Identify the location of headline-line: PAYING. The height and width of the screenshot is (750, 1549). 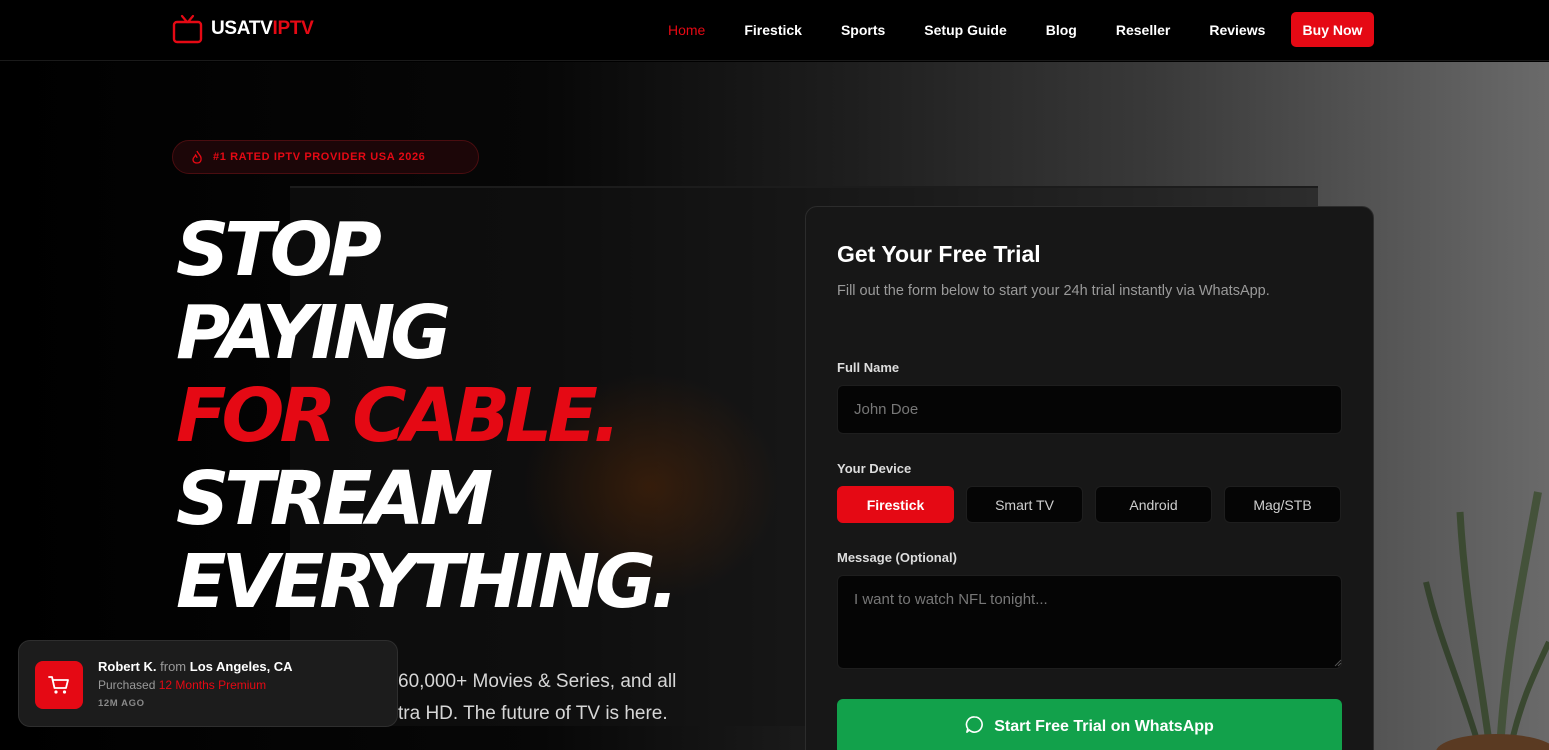
(313, 333).